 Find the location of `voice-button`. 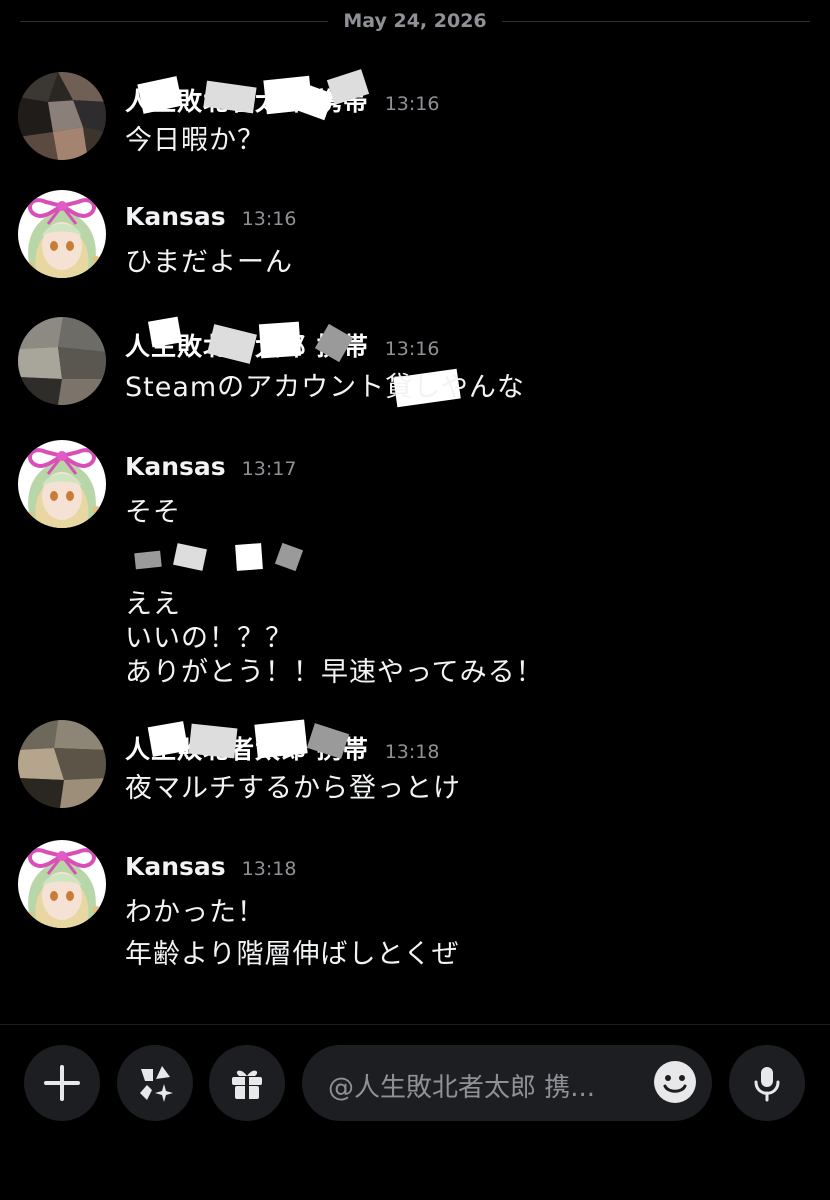

voice-button is located at coordinates (767, 1083).